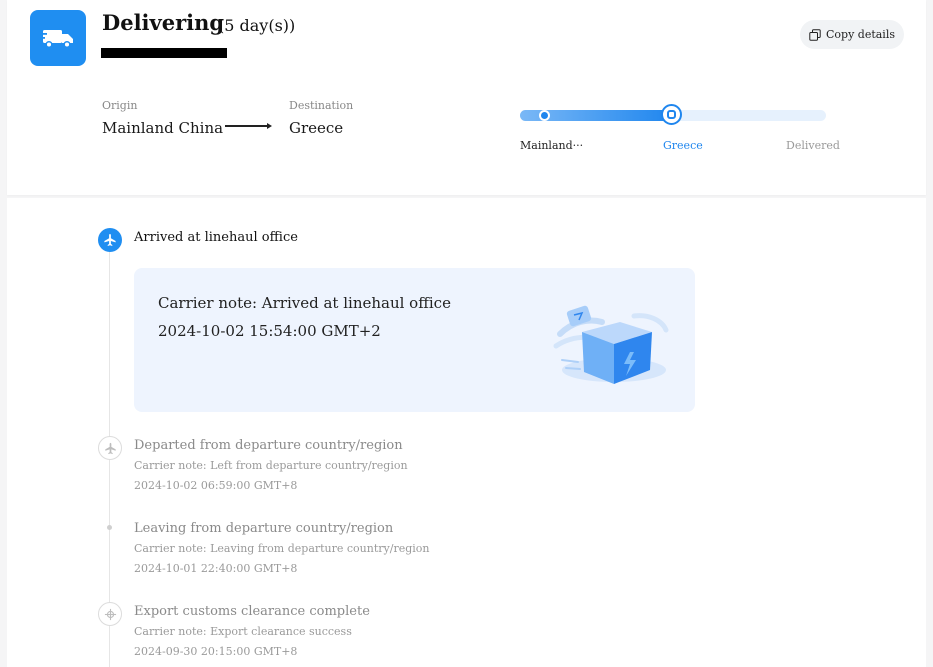 This screenshot has height=667, width=933. Describe the element at coordinates (110, 614) in the screenshot. I see `customs-icon` at that location.